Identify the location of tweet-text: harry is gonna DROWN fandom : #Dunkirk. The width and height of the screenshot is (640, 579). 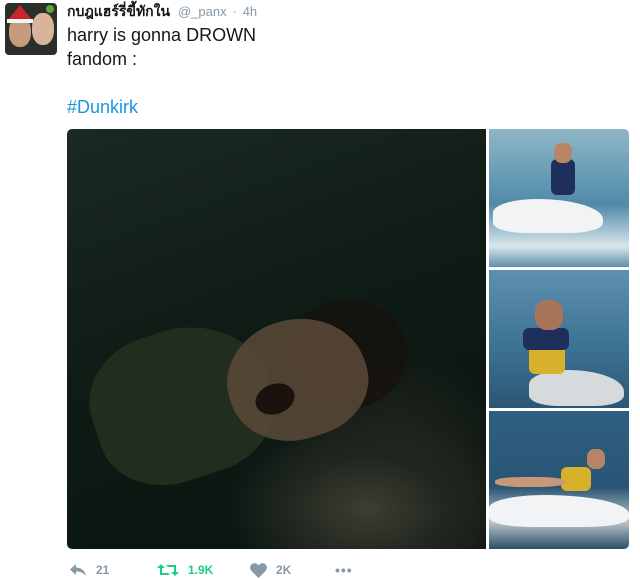
(347, 71).